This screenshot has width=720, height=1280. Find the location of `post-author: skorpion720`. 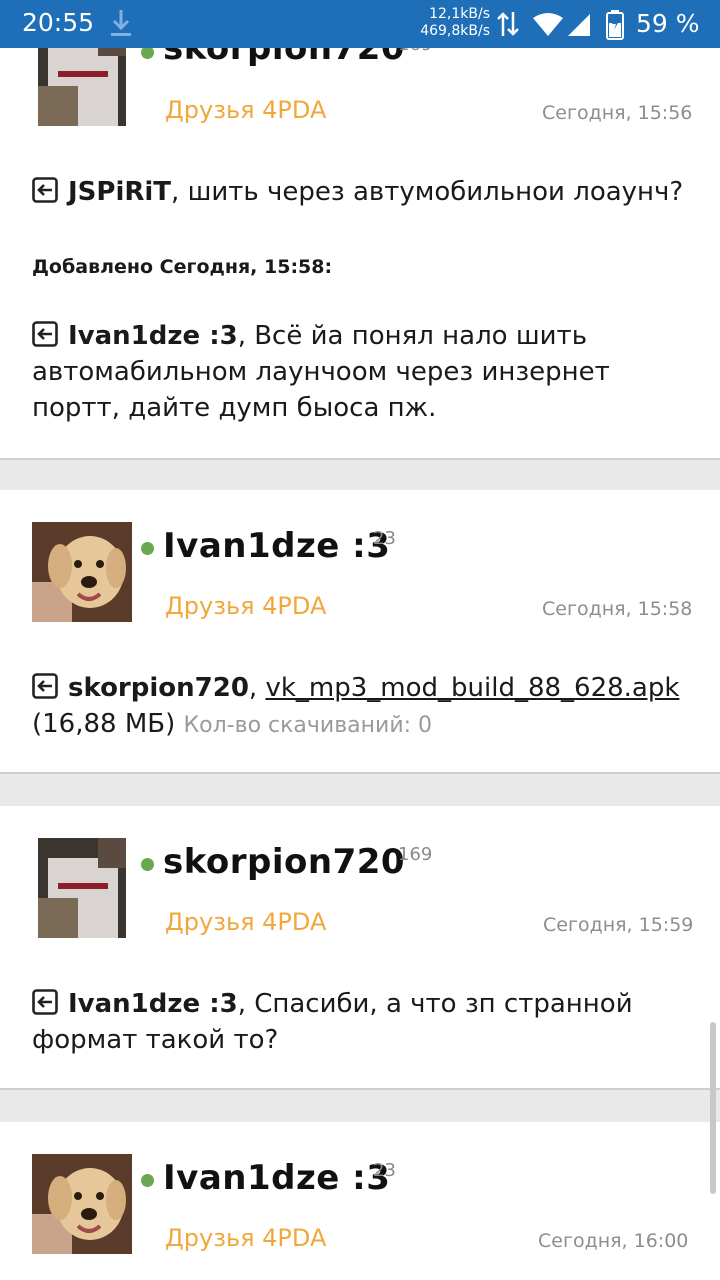

post-author: skorpion720 is located at coordinates (284, 862).